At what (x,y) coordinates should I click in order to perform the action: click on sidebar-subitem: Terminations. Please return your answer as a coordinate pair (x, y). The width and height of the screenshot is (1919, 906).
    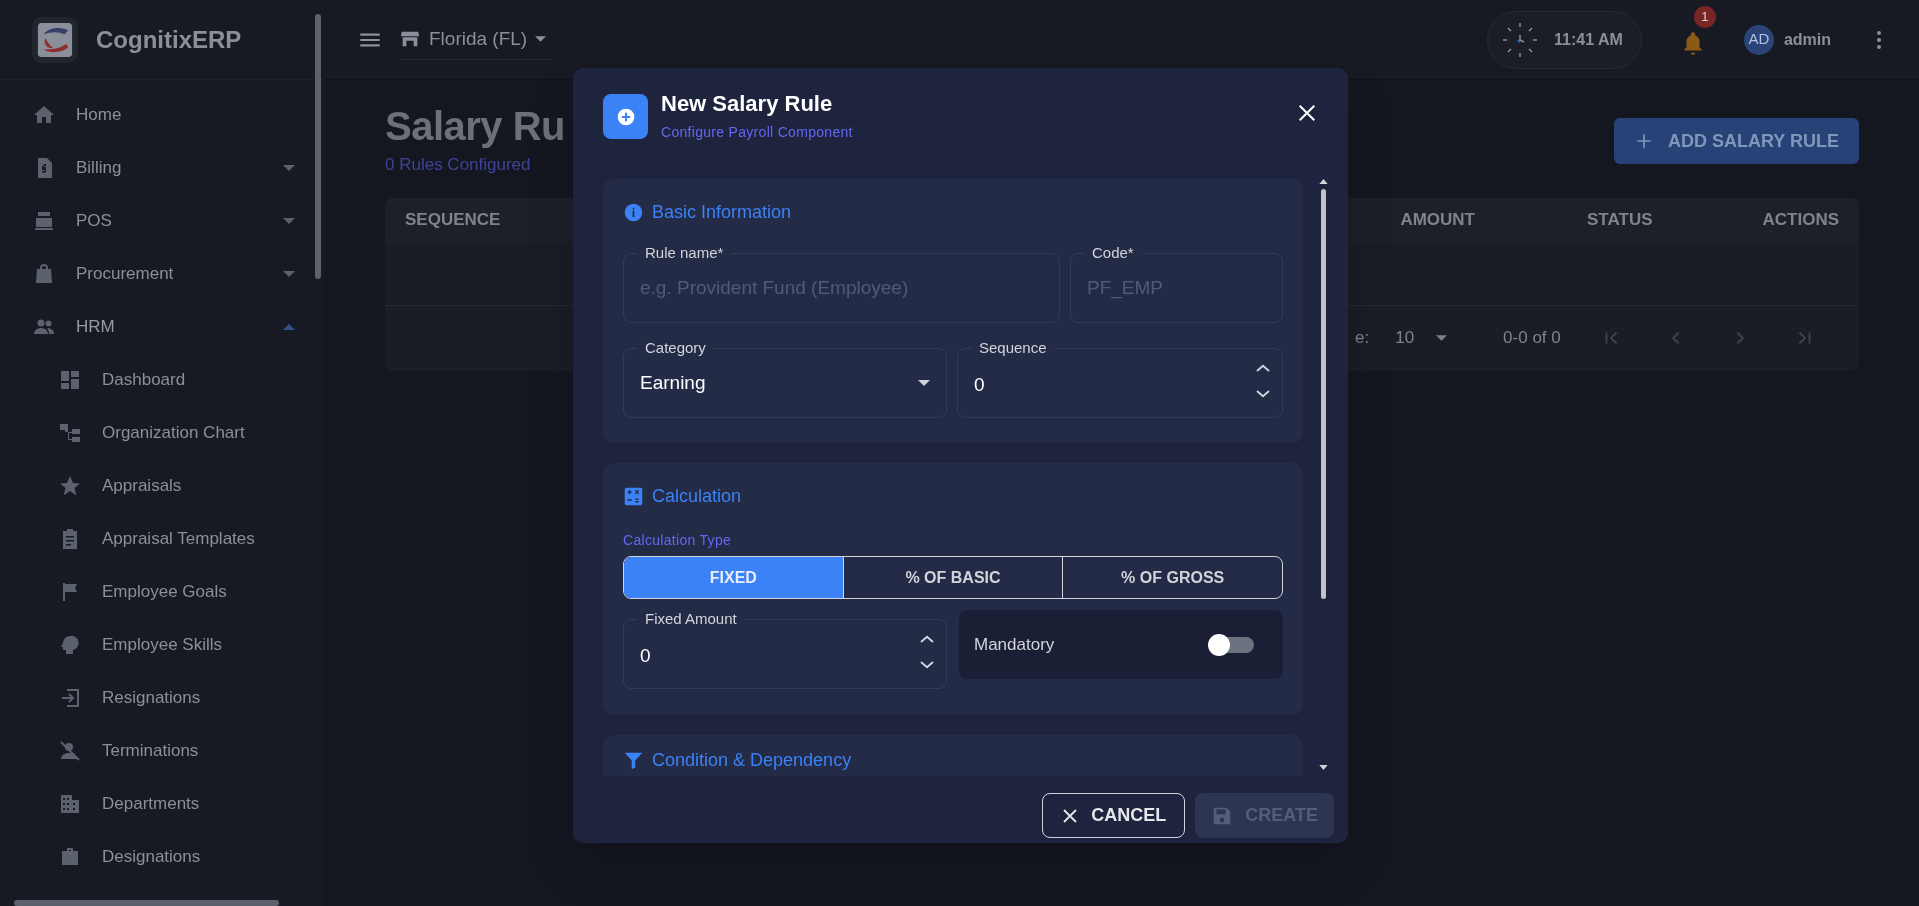
    Looking at the image, I should click on (162, 750).